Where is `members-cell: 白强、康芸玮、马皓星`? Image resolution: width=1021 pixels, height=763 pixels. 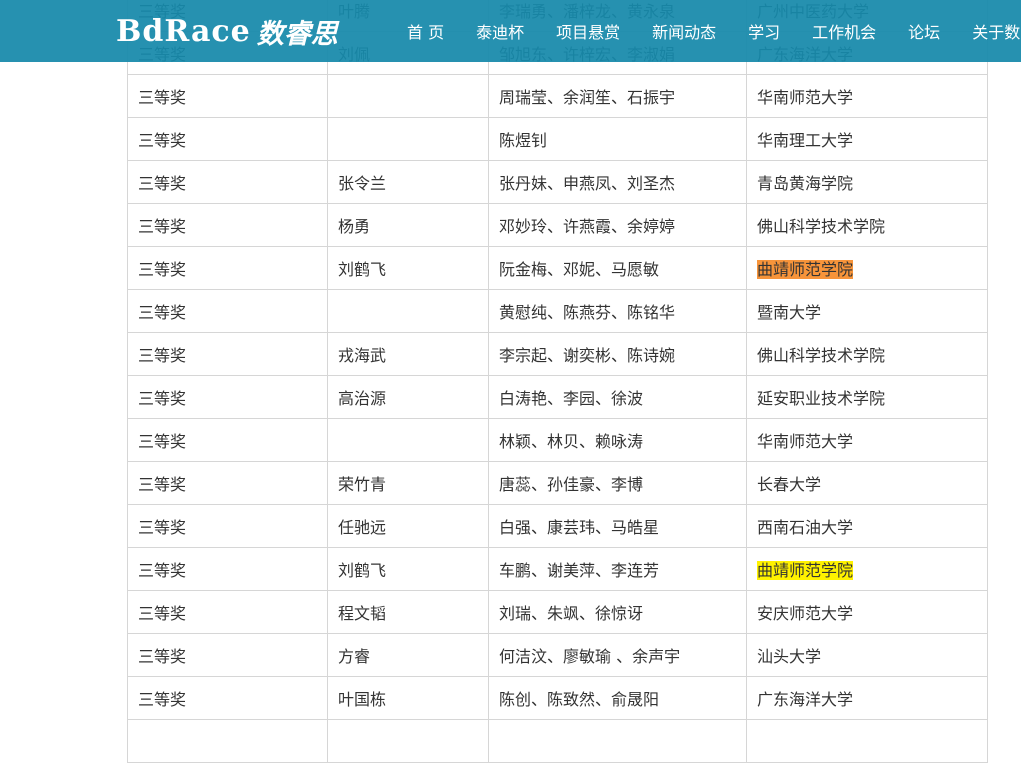
members-cell: 白强、康芸玮、马皓星 is located at coordinates (617, 526).